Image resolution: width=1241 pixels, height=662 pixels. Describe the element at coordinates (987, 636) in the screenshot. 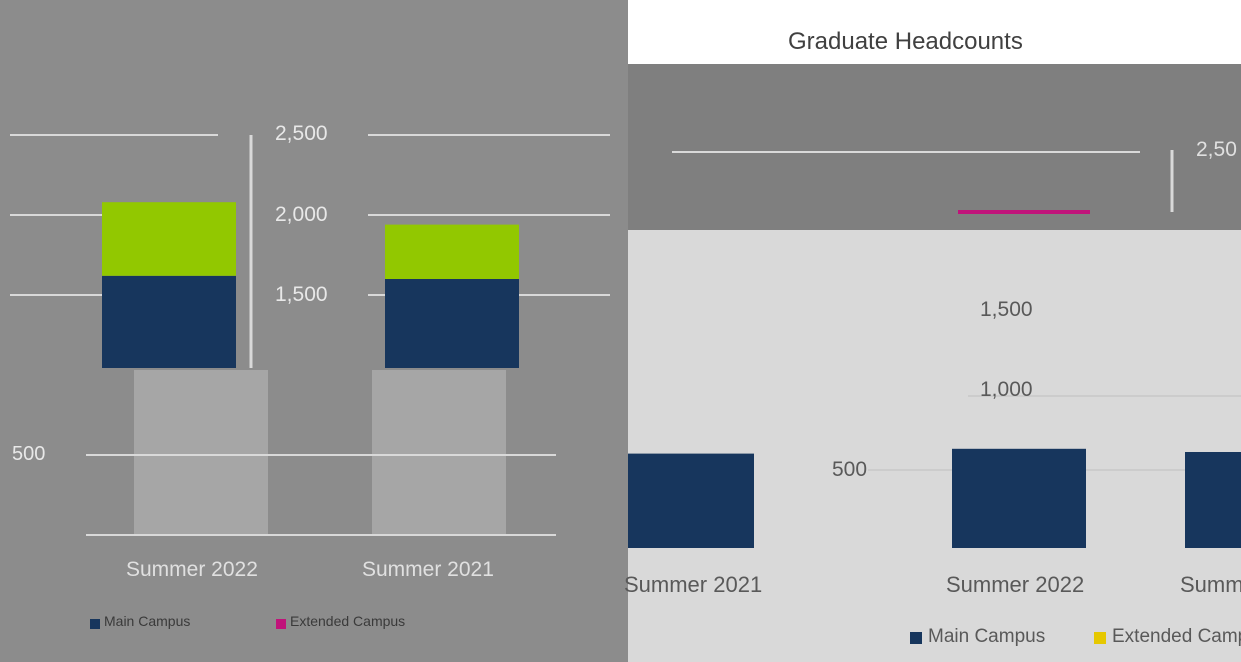

I see `right-legend-main-campus: Main Campus` at that location.